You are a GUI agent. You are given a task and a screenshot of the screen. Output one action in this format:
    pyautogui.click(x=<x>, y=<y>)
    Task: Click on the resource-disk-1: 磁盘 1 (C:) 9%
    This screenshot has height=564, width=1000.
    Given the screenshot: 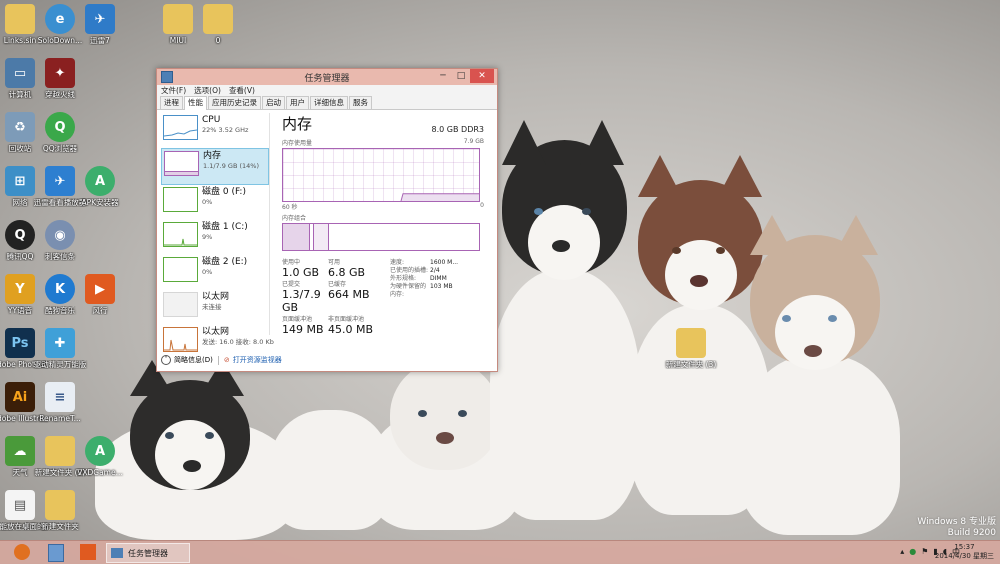 What is the action you would take?
    pyautogui.click(x=215, y=237)
    